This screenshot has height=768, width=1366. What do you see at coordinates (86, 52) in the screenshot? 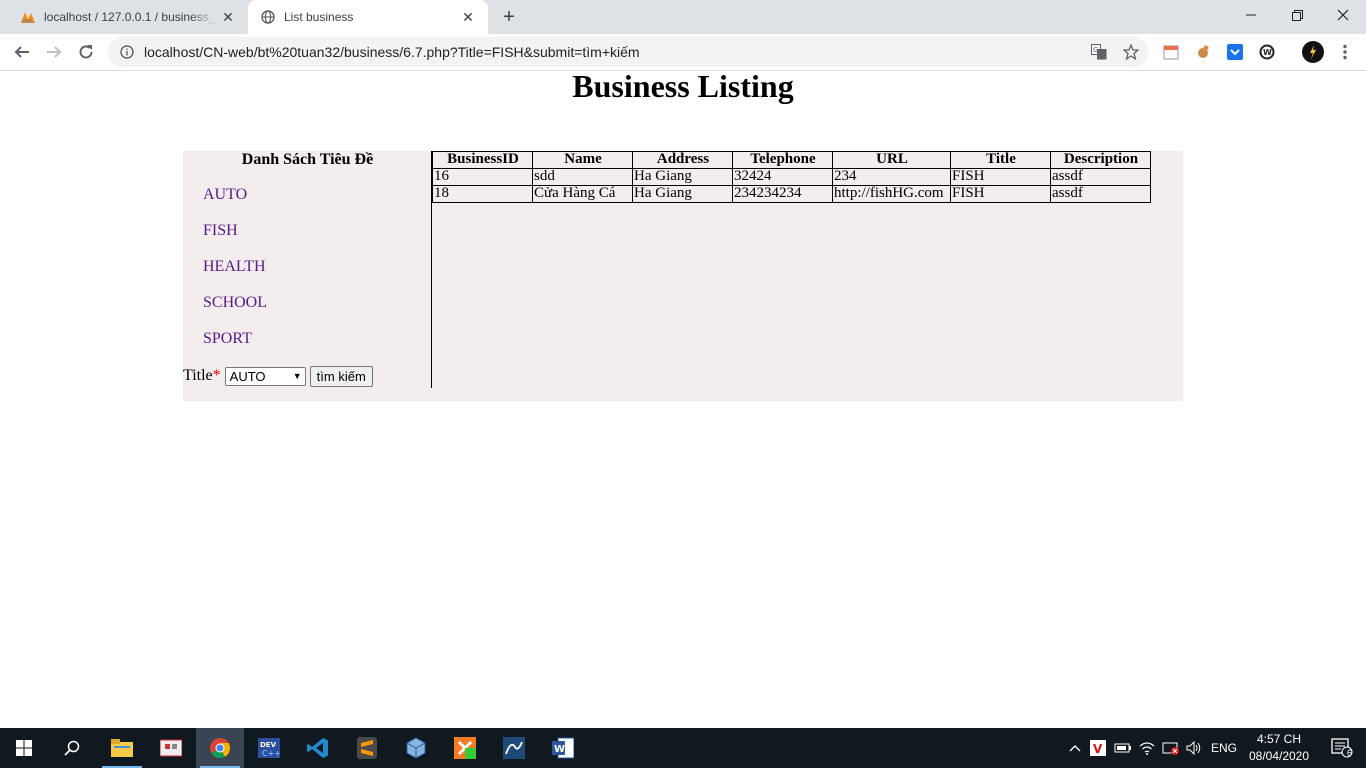
I see `reload-icon` at bounding box center [86, 52].